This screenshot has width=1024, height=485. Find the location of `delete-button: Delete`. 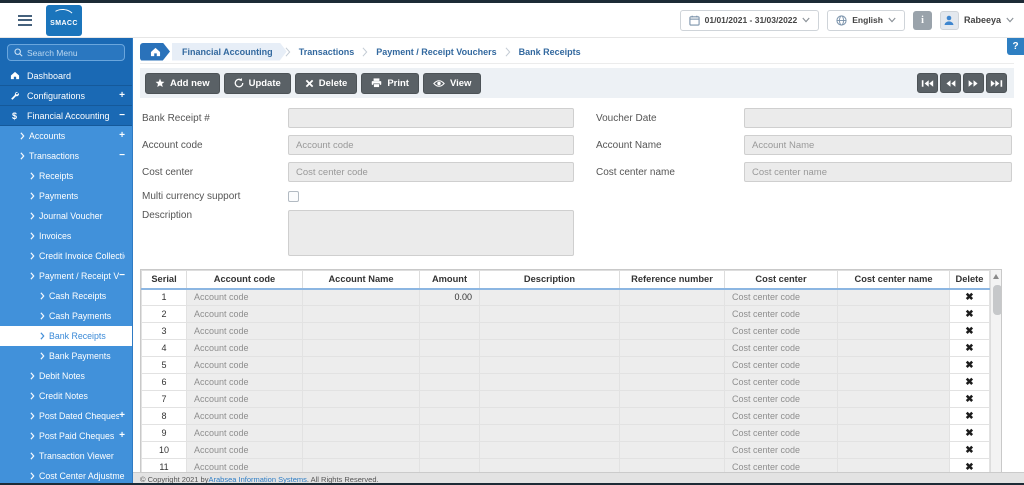

delete-button: Delete is located at coordinates (326, 83).